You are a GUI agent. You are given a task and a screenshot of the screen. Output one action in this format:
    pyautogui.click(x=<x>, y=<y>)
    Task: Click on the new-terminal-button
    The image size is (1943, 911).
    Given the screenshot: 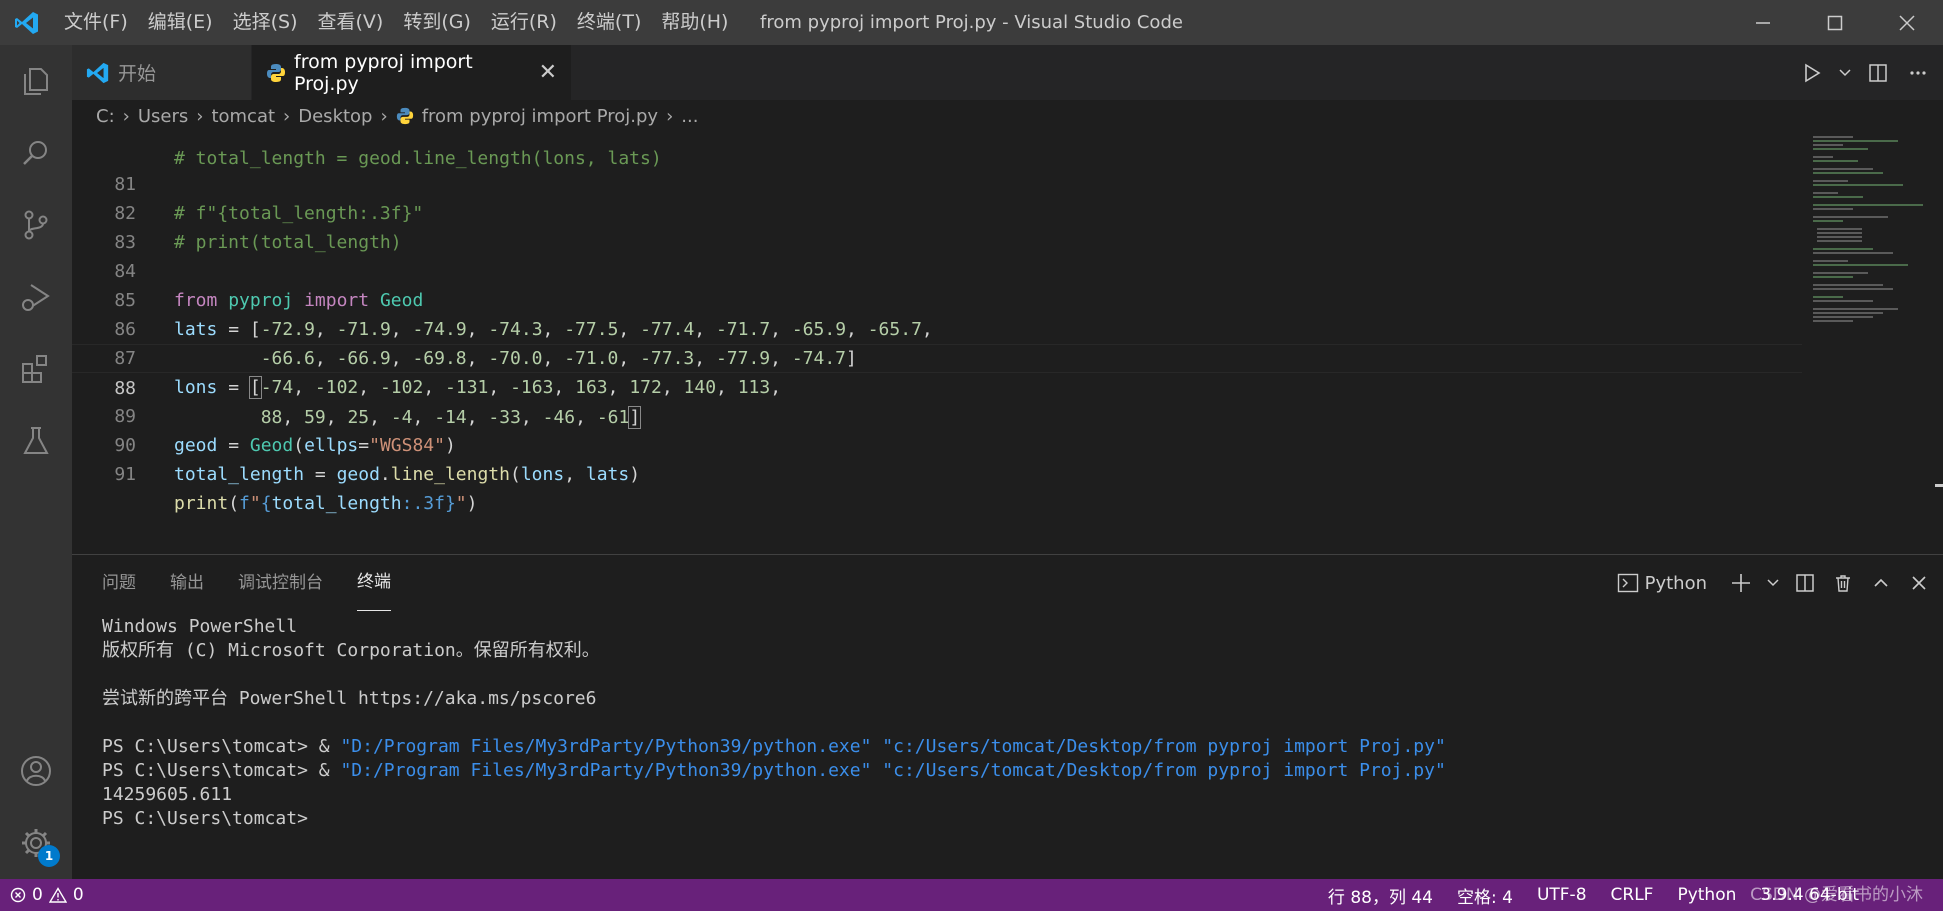 What is the action you would take?
    pyautogui.click(x=1741, y=583)
    